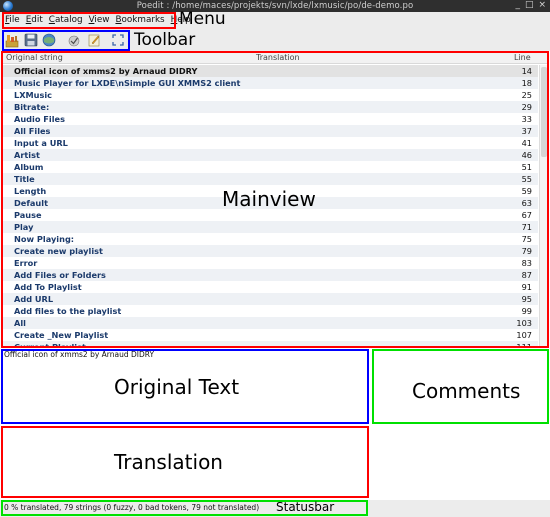  Describe the element at coordinates (32, 131) in the screenshot. I see `row-original-string: All Files` at that location.